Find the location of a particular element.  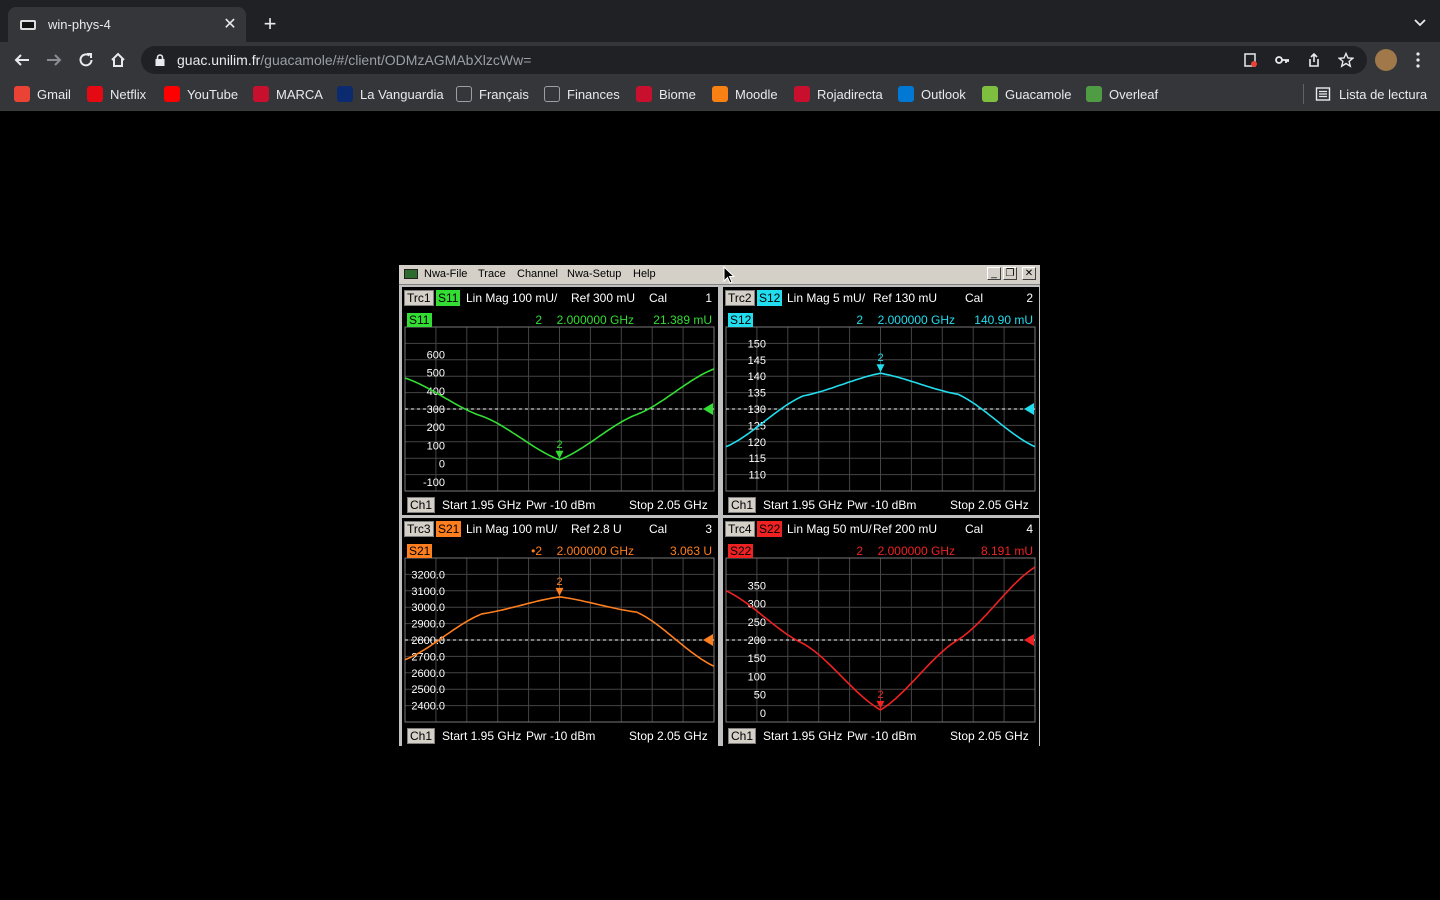

trace-label: Trc3 is located at coordinates (419, 529).